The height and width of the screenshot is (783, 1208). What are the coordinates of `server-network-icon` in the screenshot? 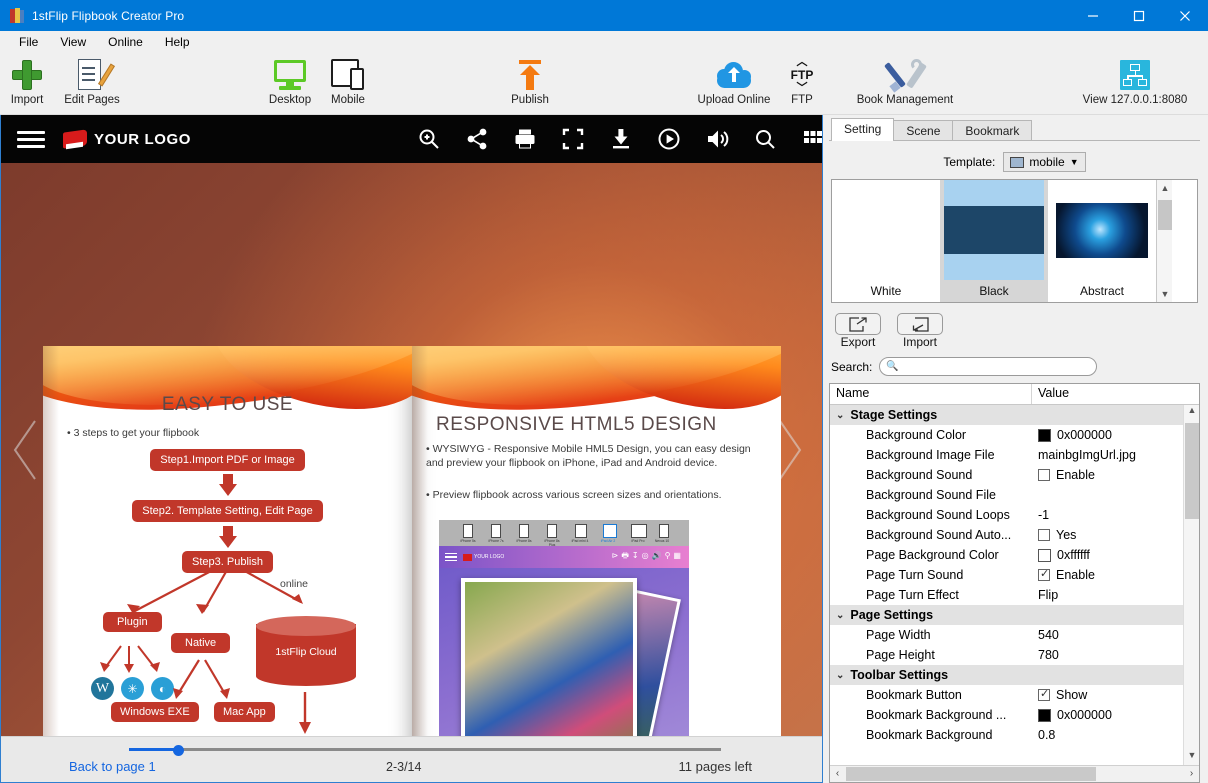 It's located at (1135, 75).